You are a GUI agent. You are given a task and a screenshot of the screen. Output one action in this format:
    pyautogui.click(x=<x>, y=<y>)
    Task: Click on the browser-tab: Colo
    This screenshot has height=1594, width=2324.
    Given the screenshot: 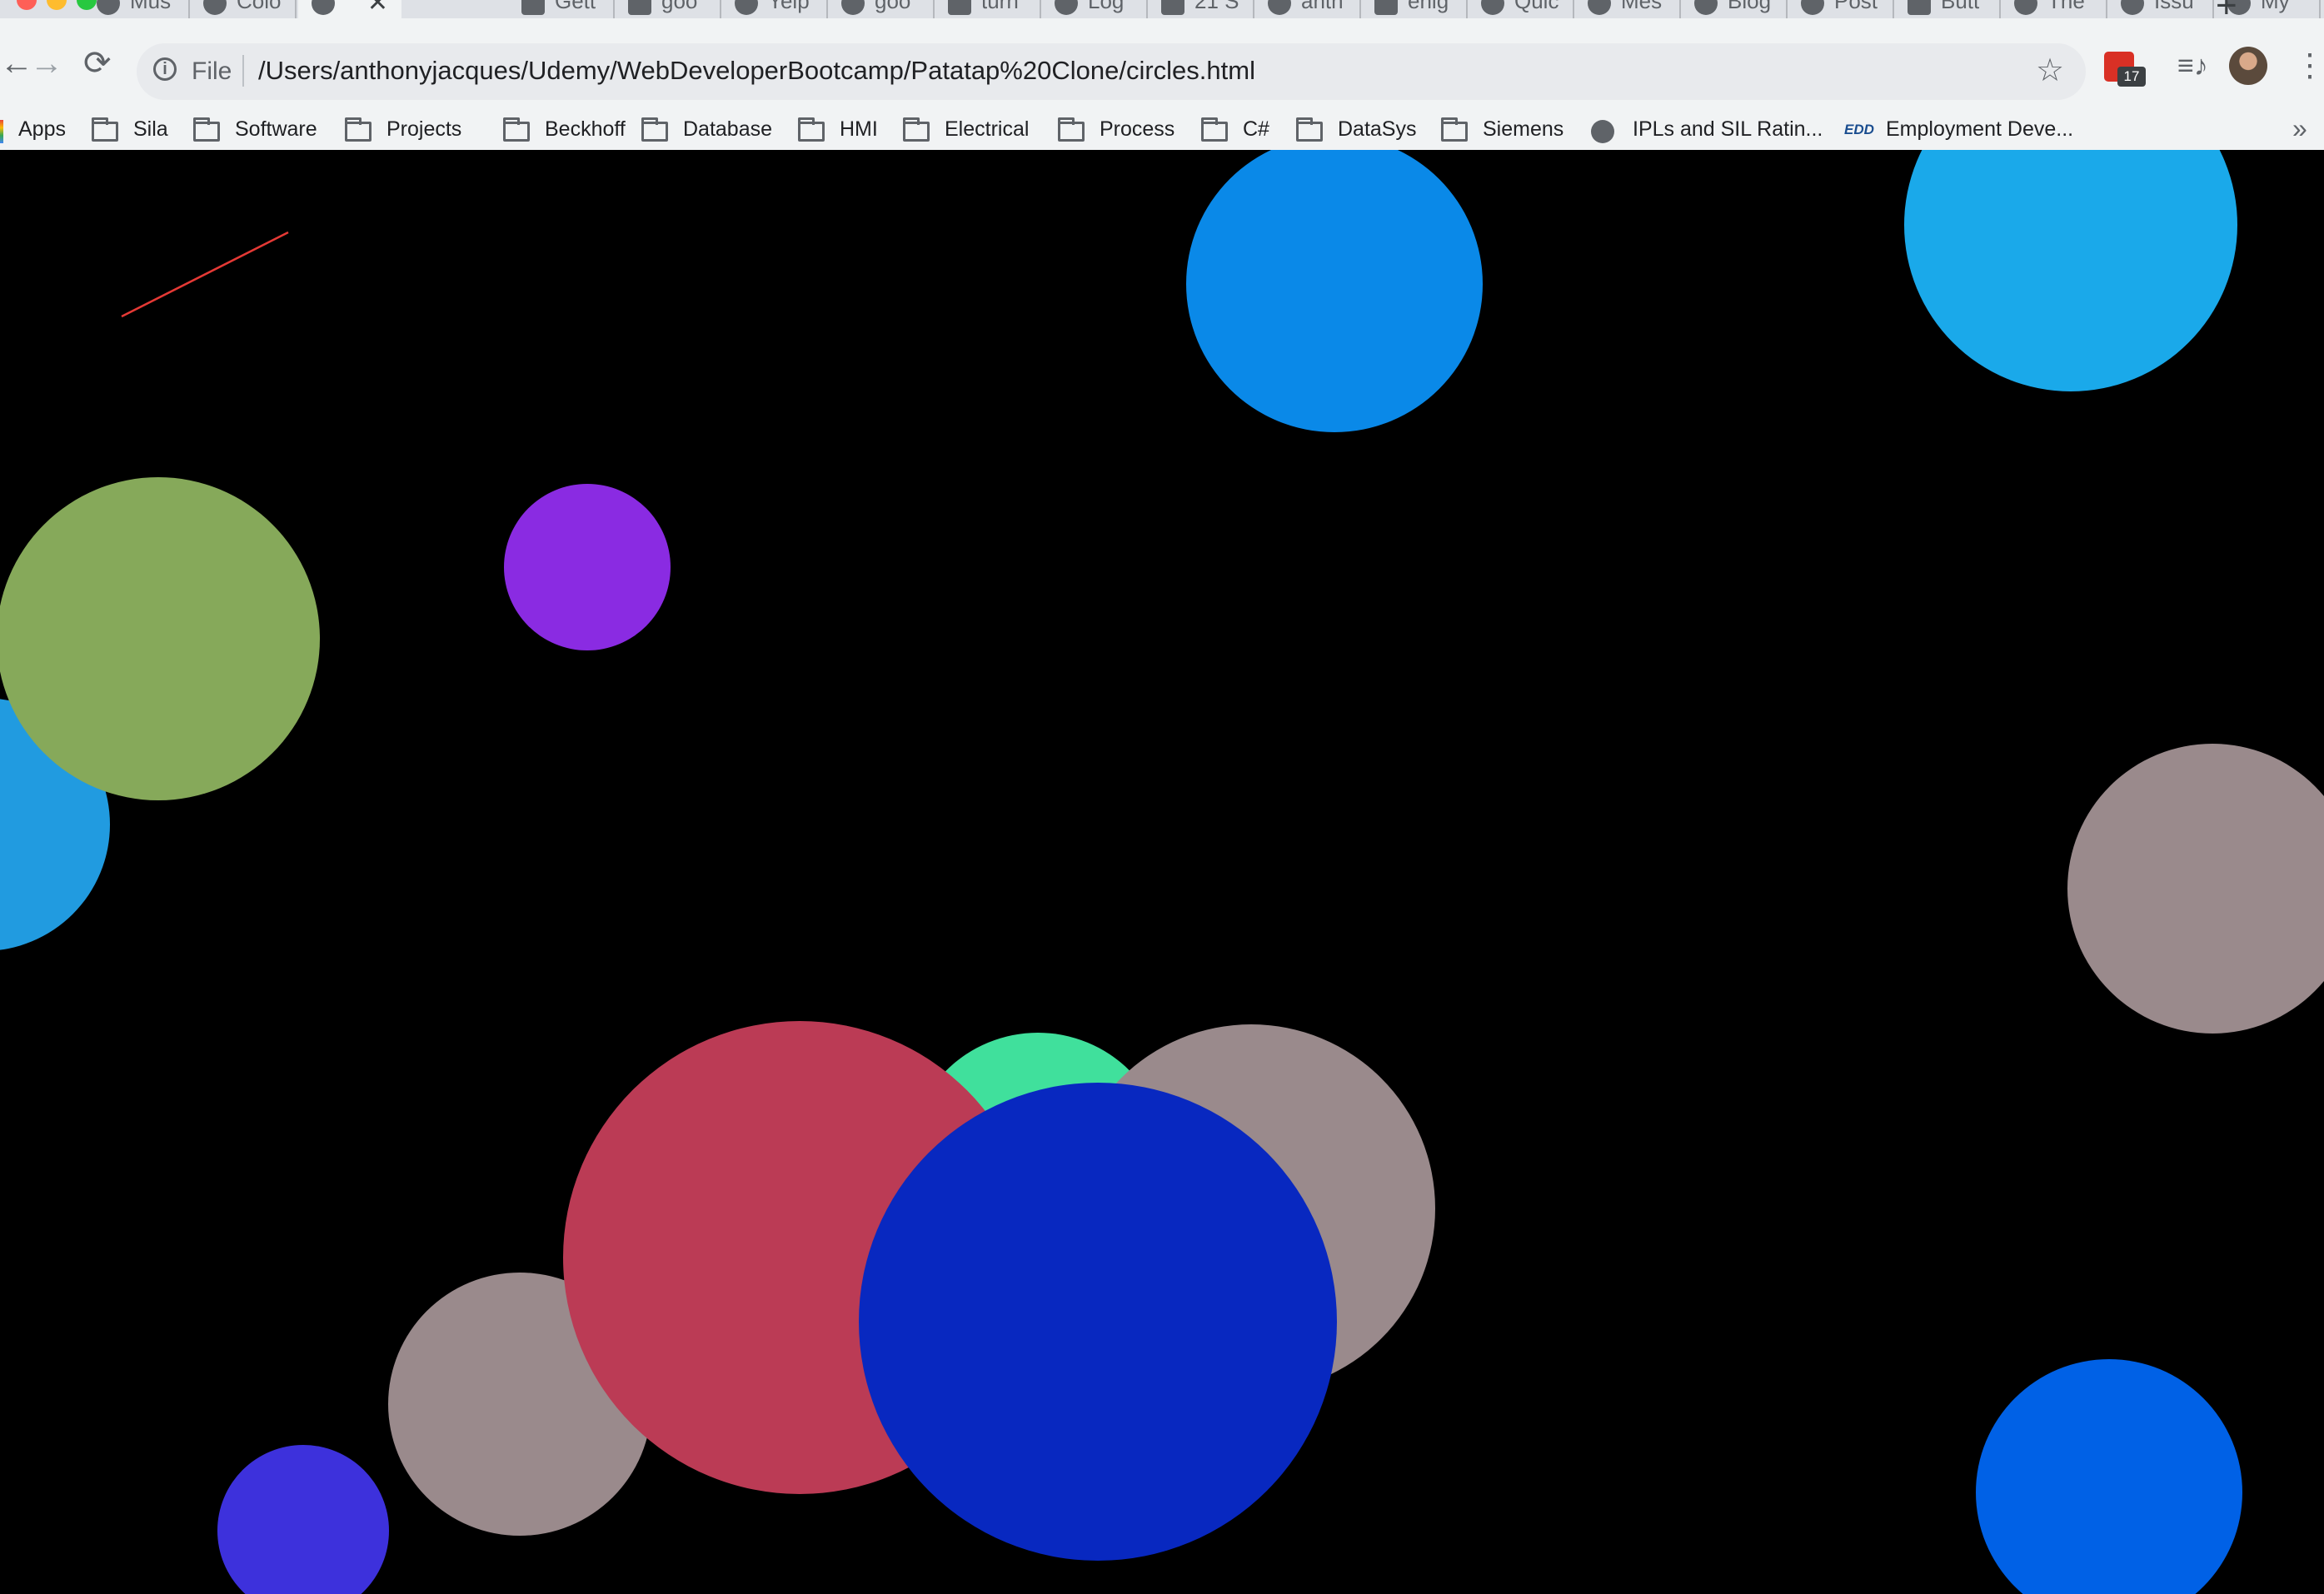 What is the action you would take?
    pyautogui.click(x=243, y=9)
    